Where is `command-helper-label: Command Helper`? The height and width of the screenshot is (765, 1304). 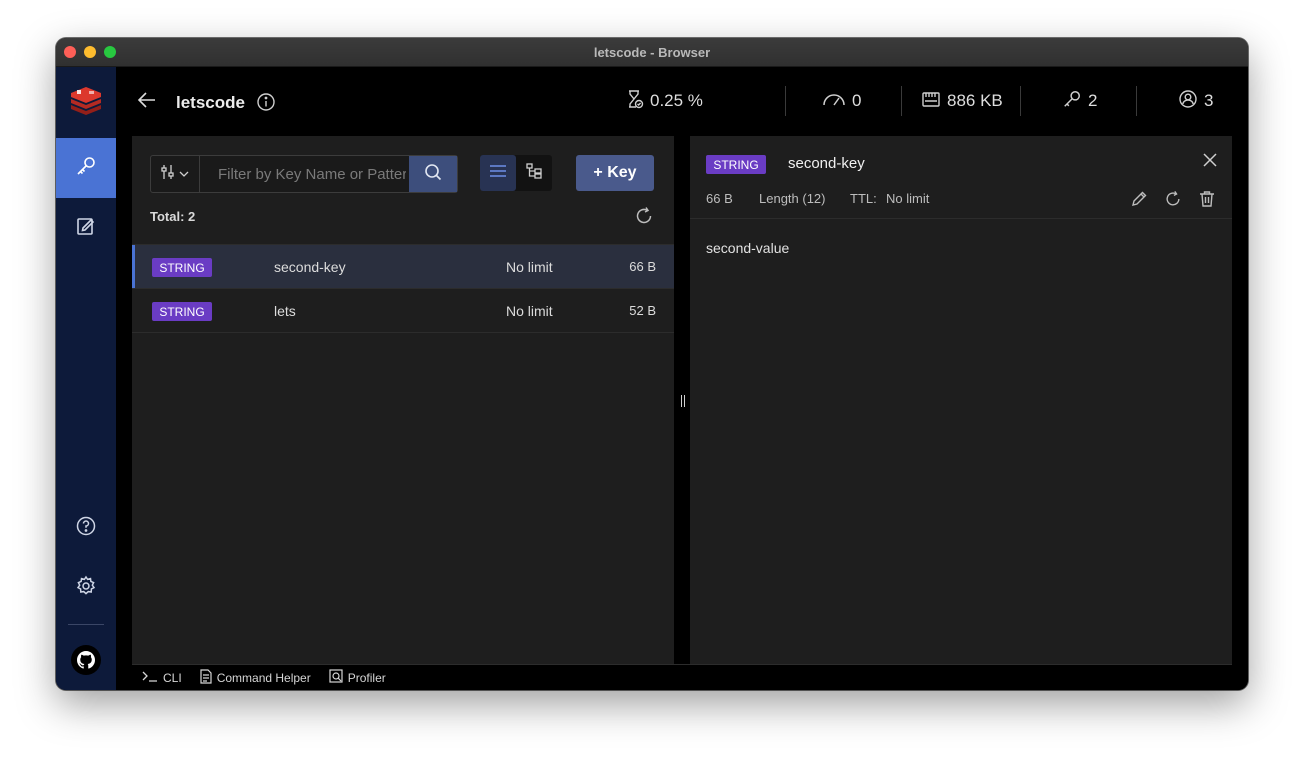 command-helper-label: Command Helper is located at coordinates (263, 677).